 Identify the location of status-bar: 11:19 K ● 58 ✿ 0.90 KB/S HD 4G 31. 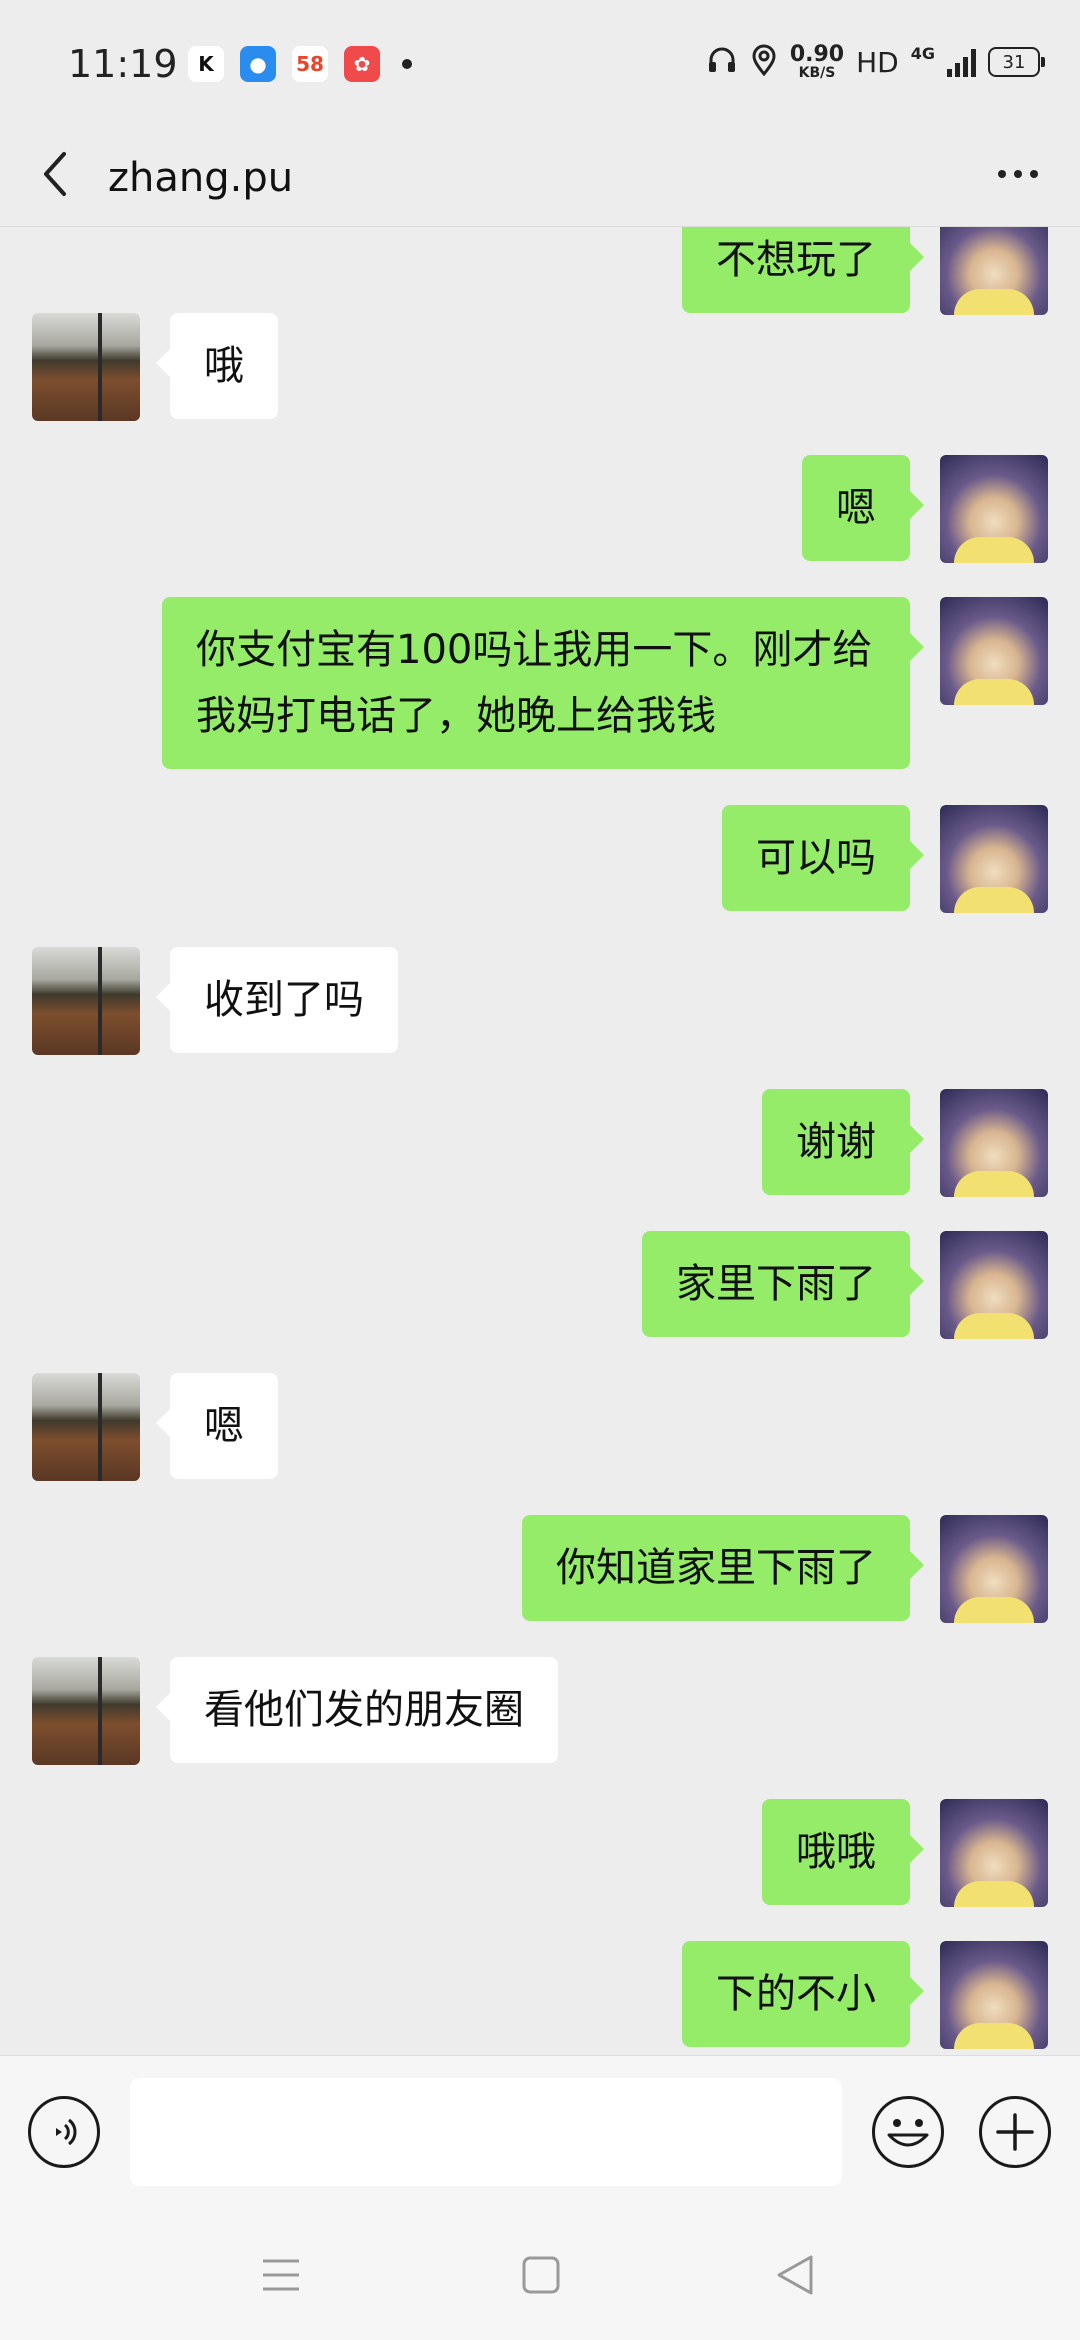
(540, 65).